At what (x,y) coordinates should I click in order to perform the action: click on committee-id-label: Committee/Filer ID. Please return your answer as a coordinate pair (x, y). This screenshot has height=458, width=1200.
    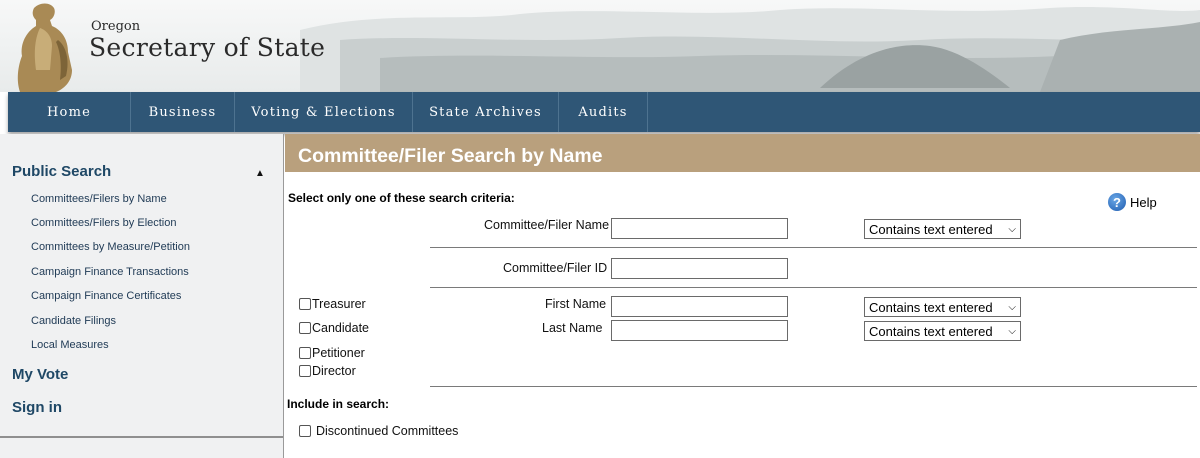
    Looking at the image, I should click on (555, 268).